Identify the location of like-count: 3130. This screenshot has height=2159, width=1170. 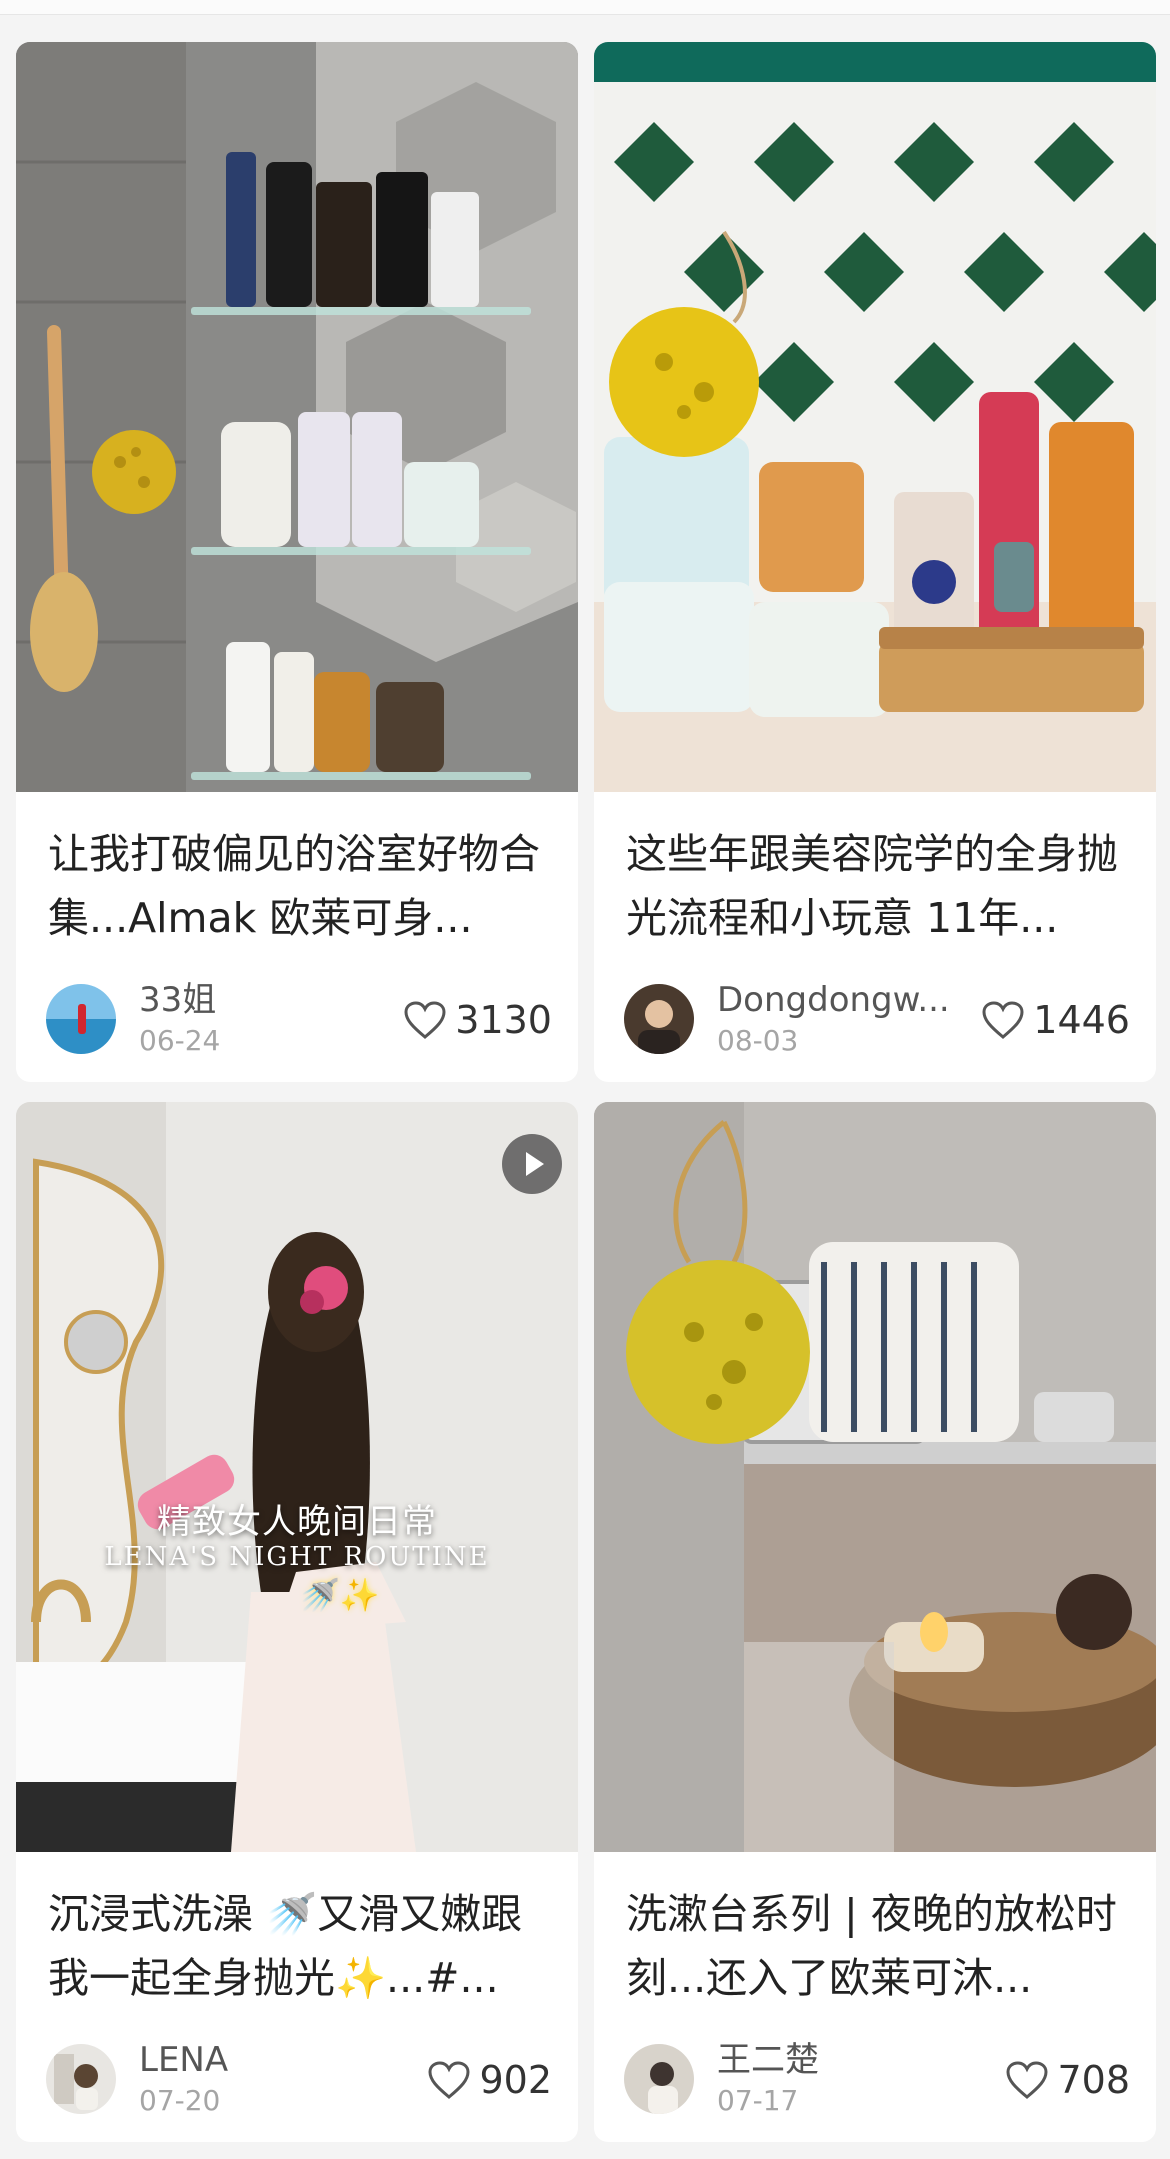
(503, 1020).